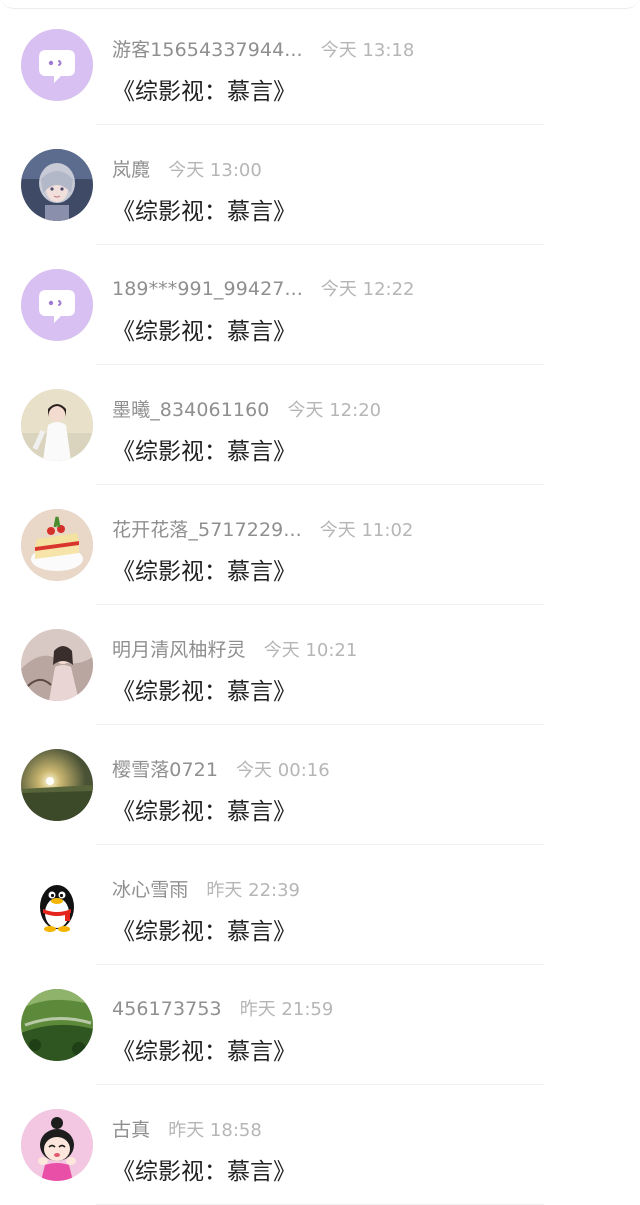  I want to click on green-hills-avatar, so click(57, 1025).